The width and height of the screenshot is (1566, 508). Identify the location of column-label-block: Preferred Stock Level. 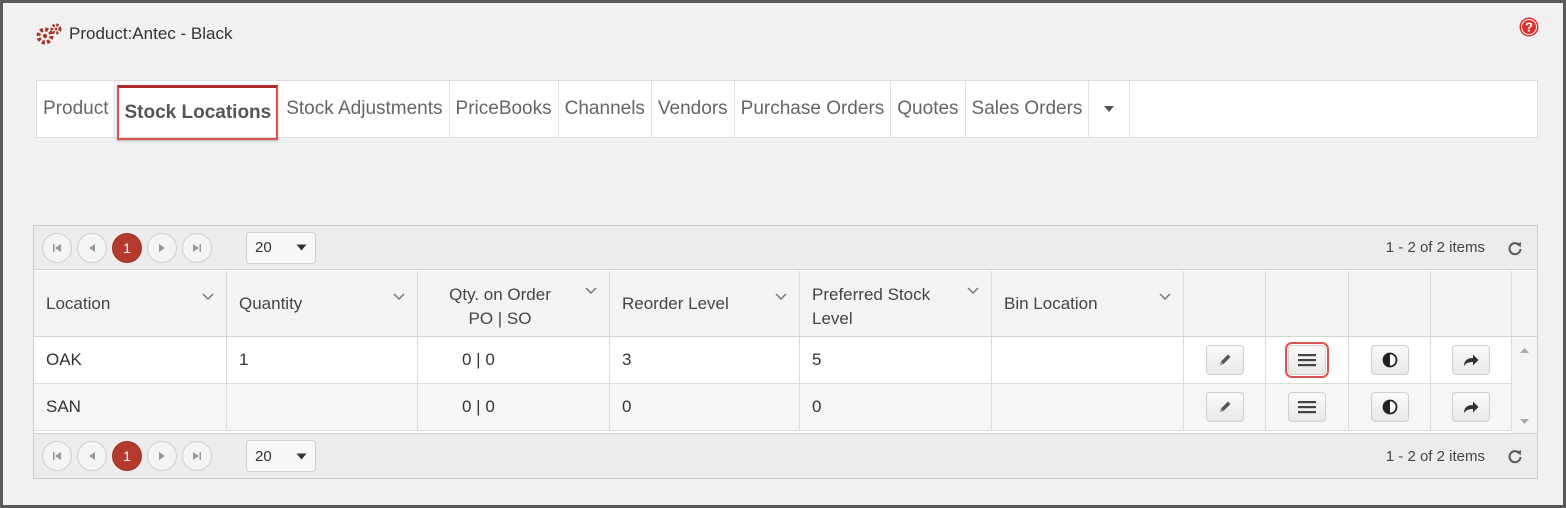
(871, 307).